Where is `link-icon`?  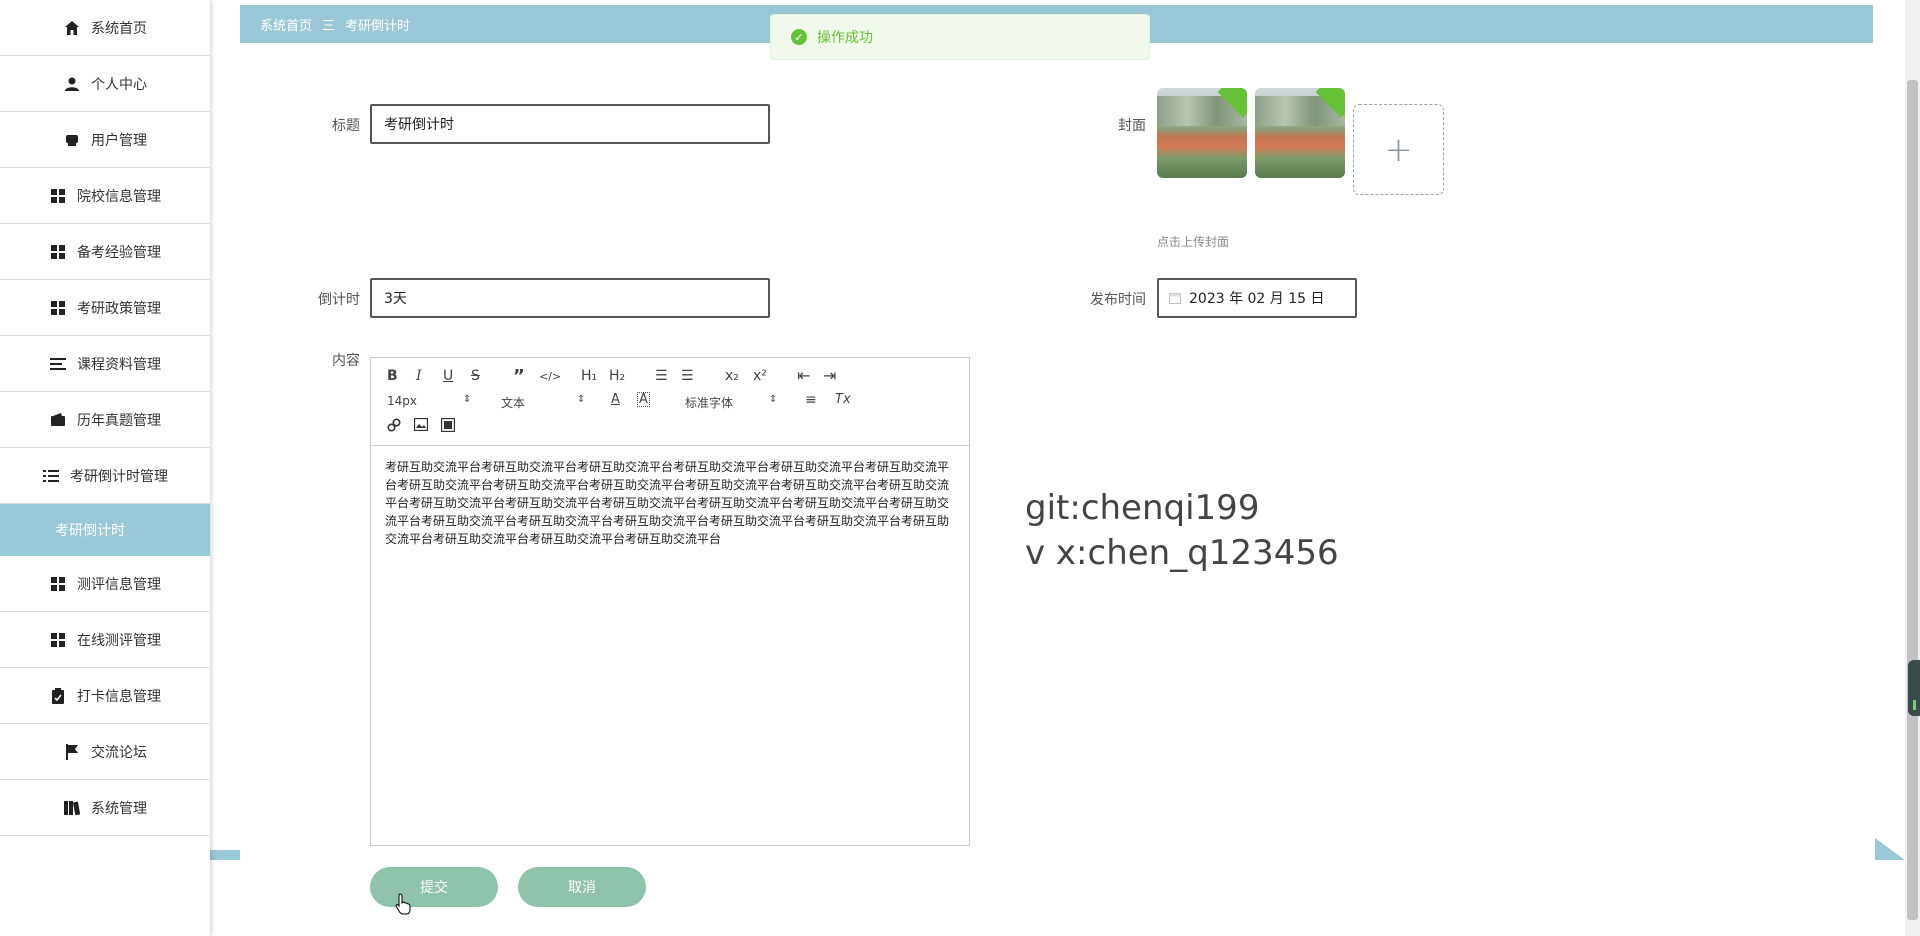
link-icon is located at coordinates (394, 427).